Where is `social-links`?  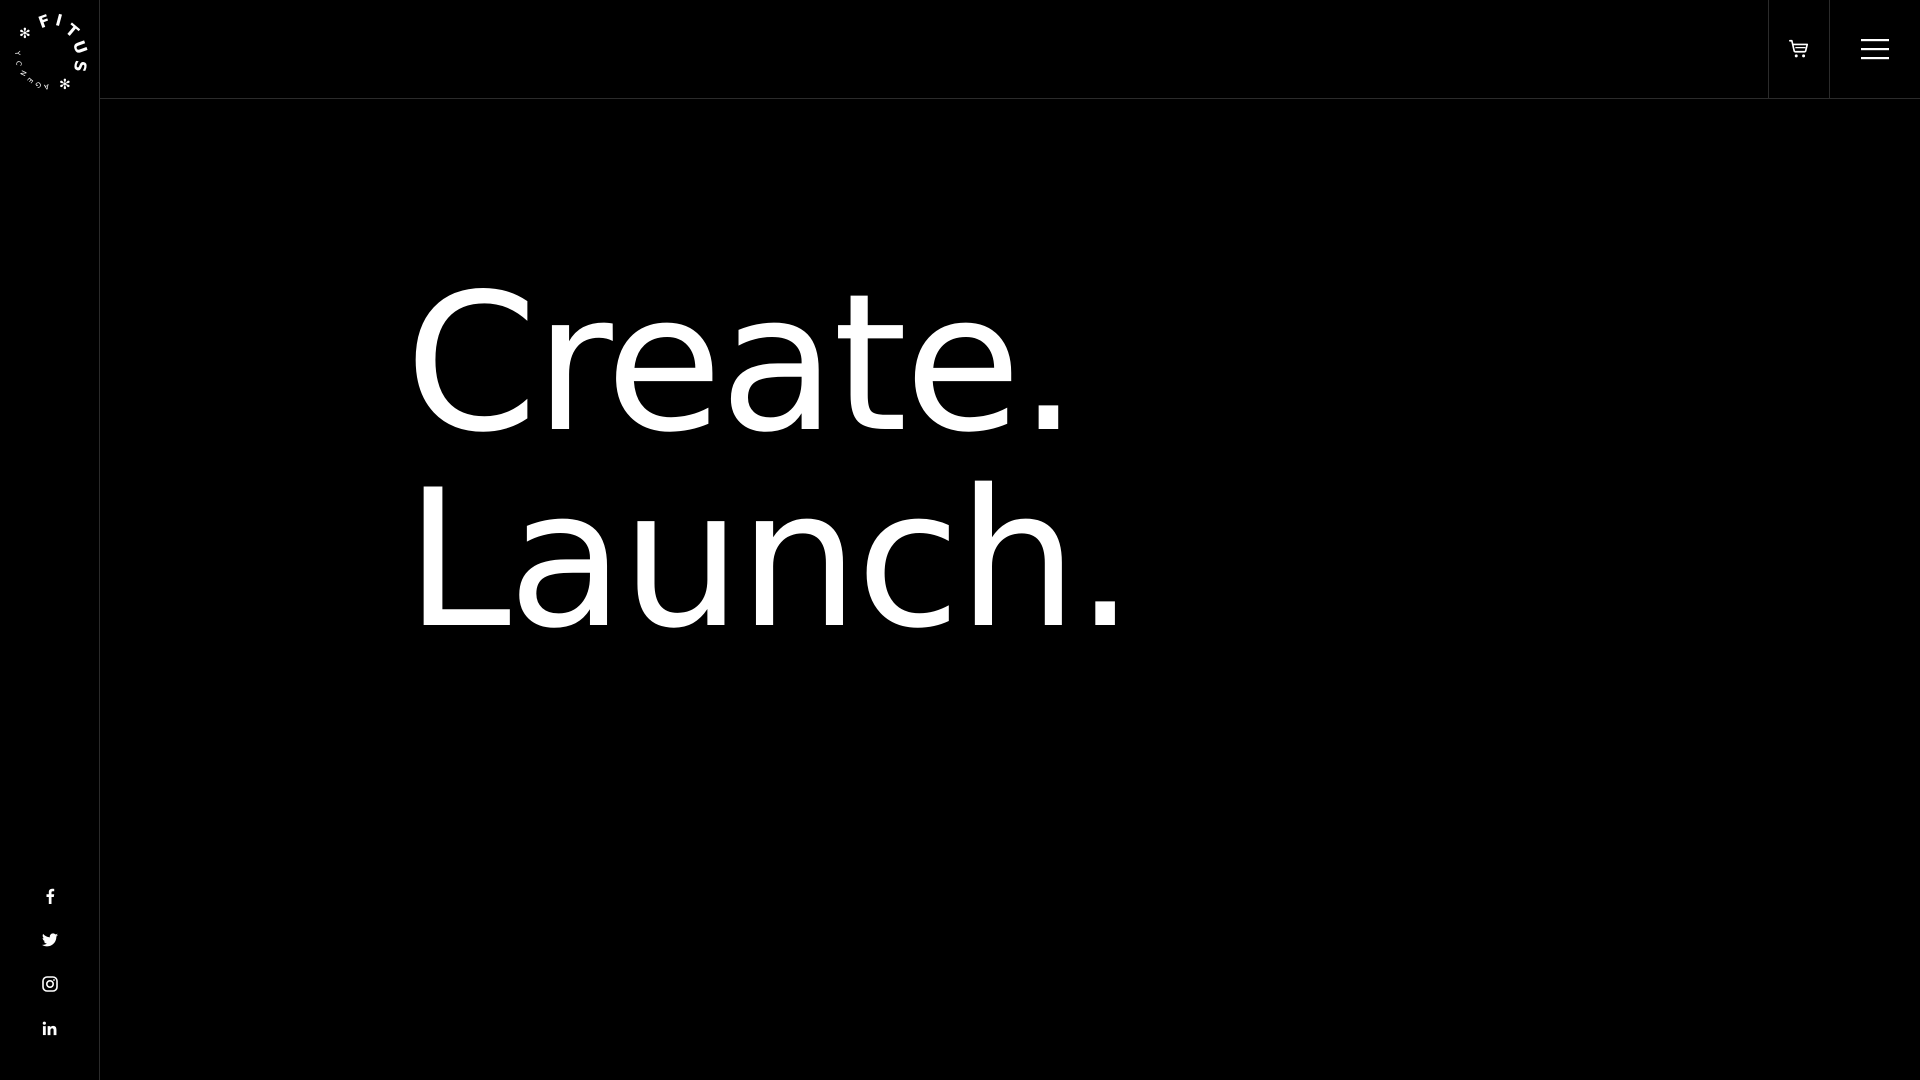 social-links is located at coordinates (49, 964).